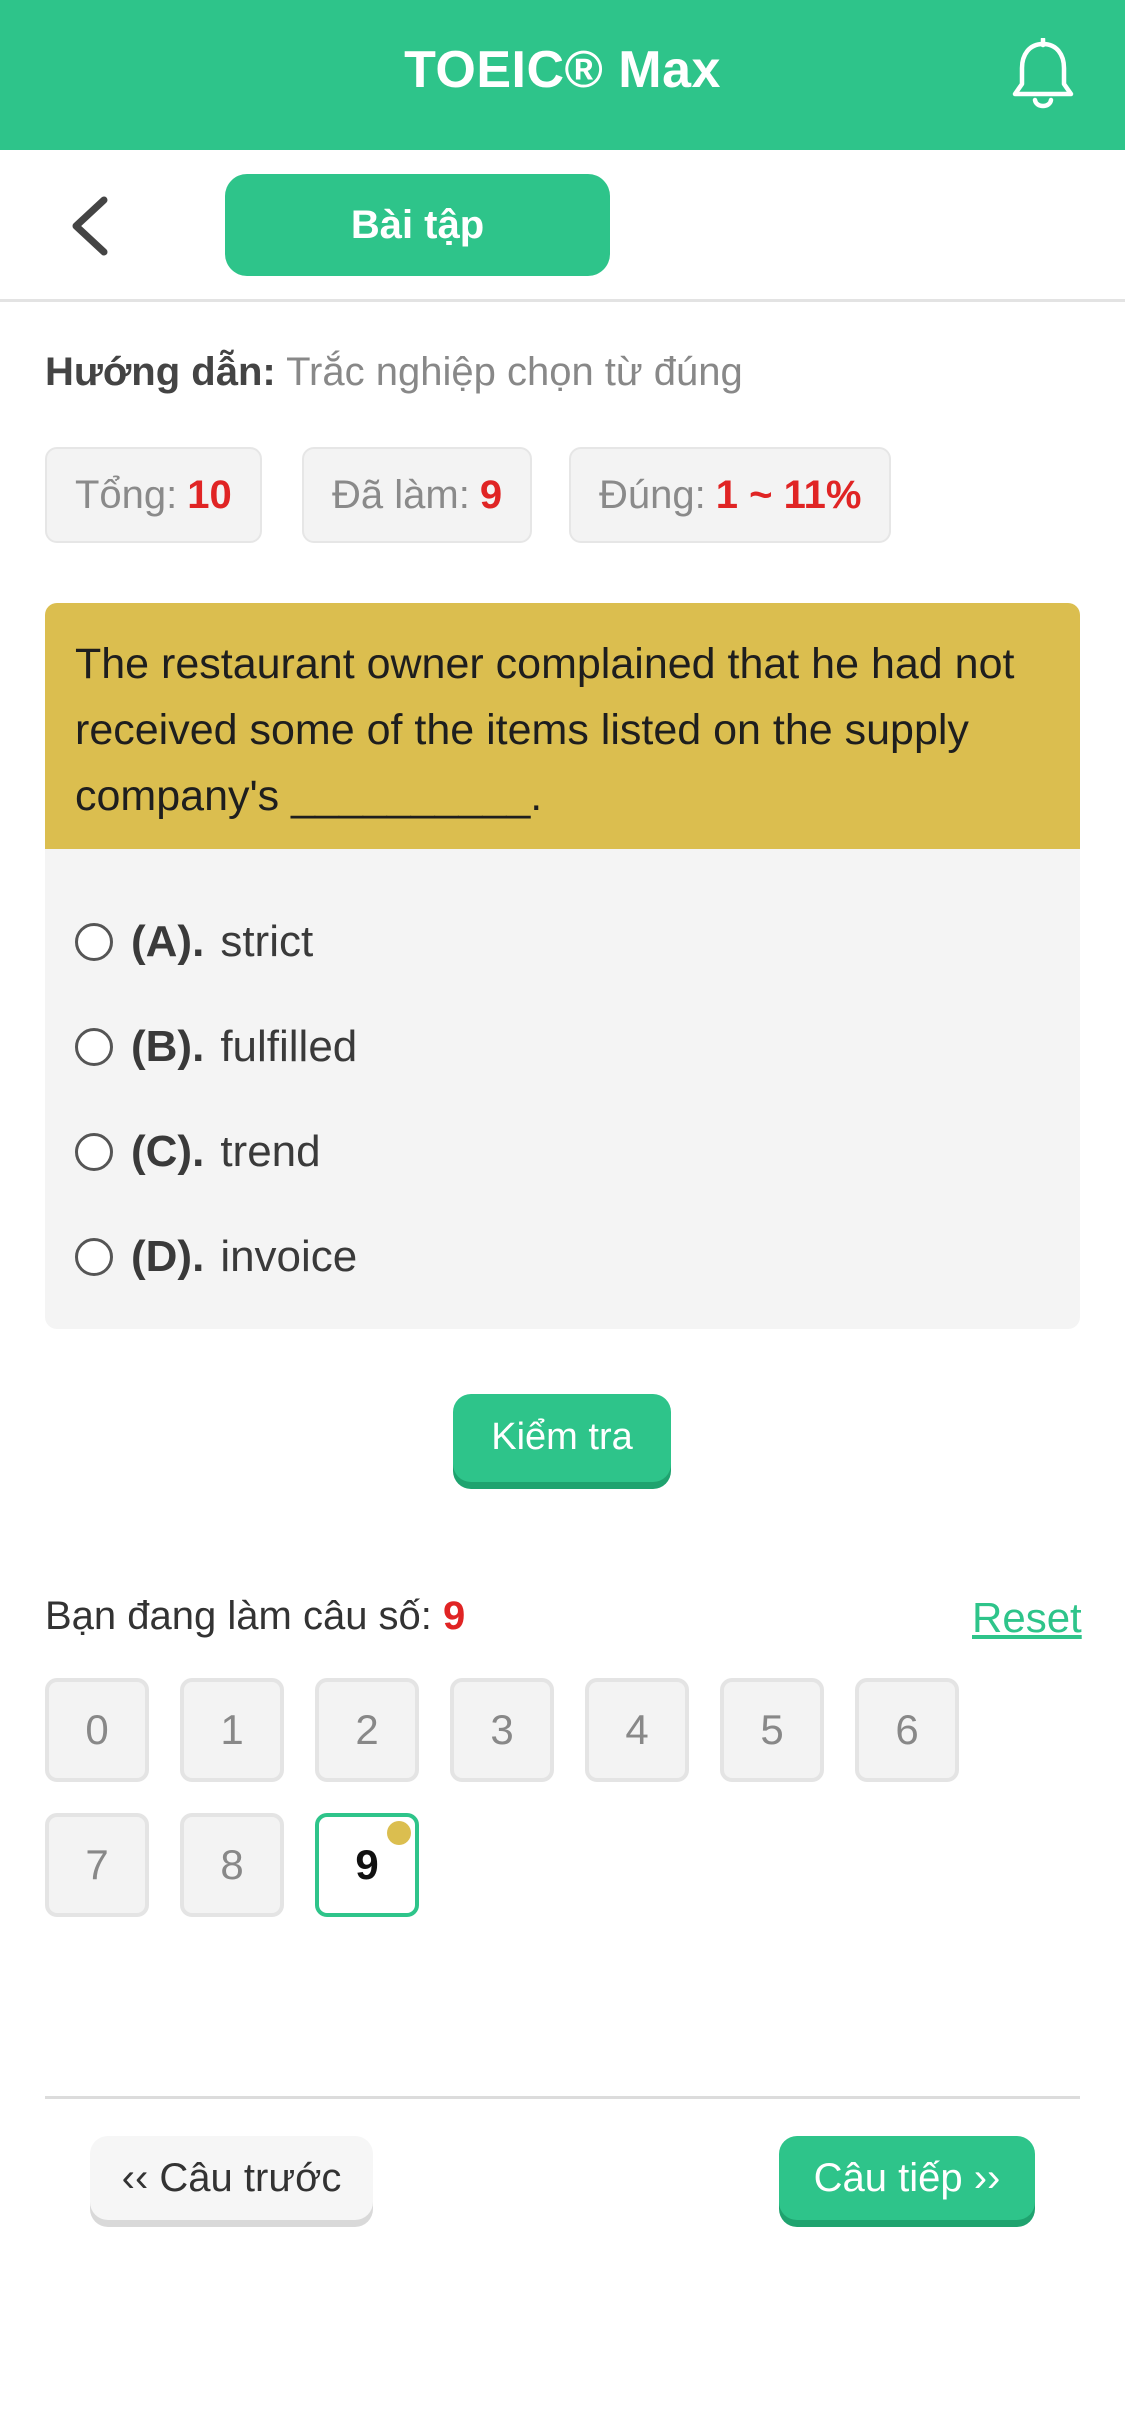 Image resolution: width=1125 pixels, height=2436 pixels. I want to click on stat-total-label: Tổng:, so click(126, 495).